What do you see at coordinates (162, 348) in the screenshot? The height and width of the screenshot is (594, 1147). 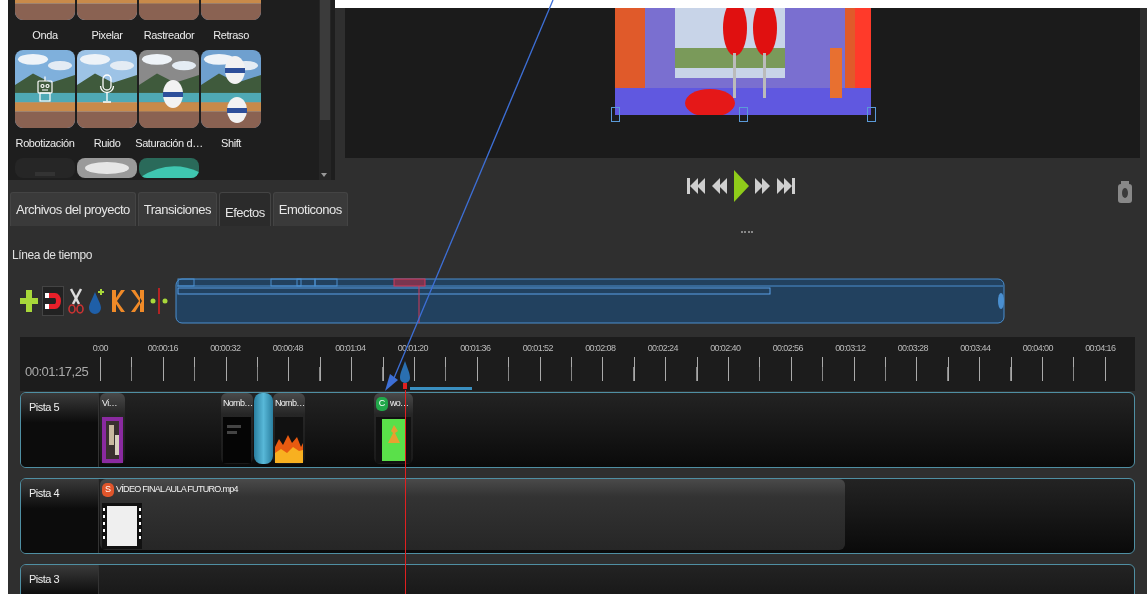 I see `ruler-label: 00:00:16` at bounding box center [162, 348].